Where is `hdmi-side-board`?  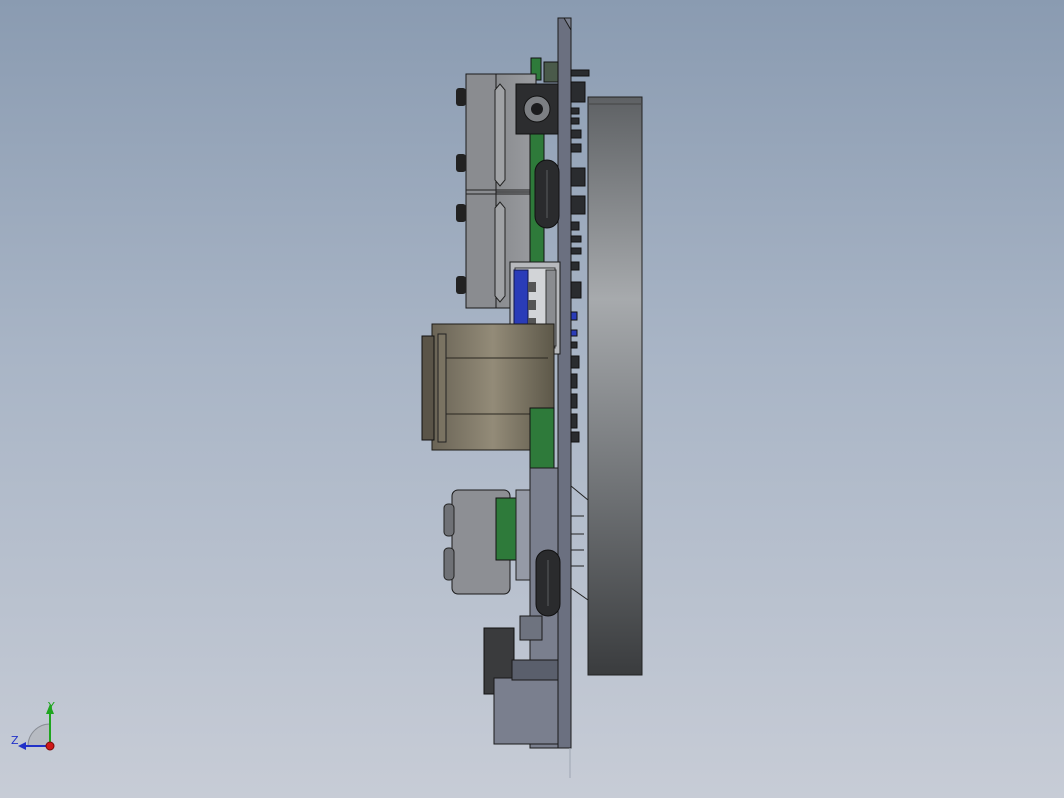 hdmi-side-board is located at coordinates (542, 438).